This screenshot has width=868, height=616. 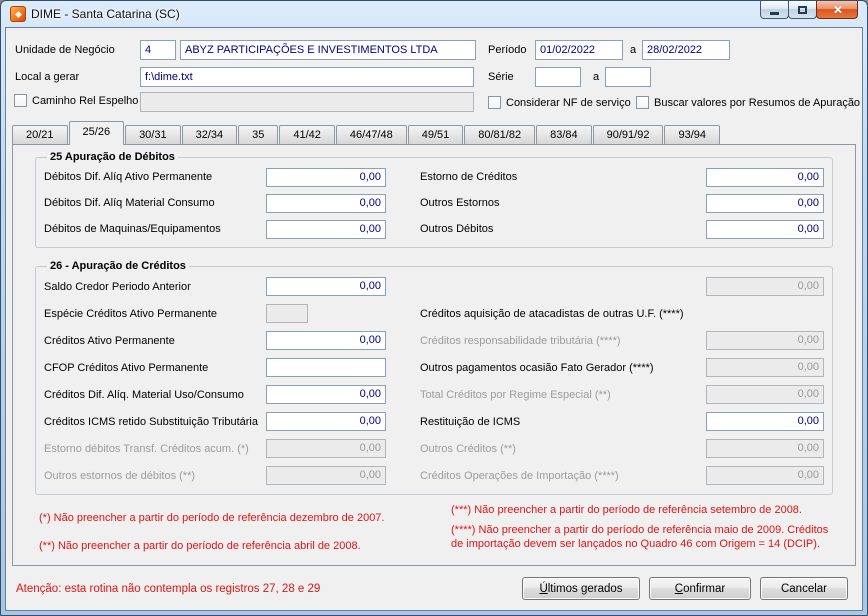 I want to click on field-label: Restituição de ICMS, so click(x=470, y=421).